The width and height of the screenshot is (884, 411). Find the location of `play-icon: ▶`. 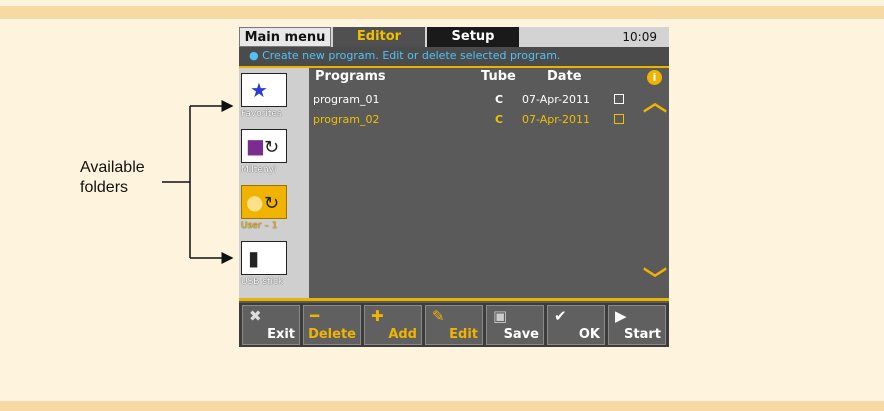

play-icon: ▶ is located at coordinates (621, 316).